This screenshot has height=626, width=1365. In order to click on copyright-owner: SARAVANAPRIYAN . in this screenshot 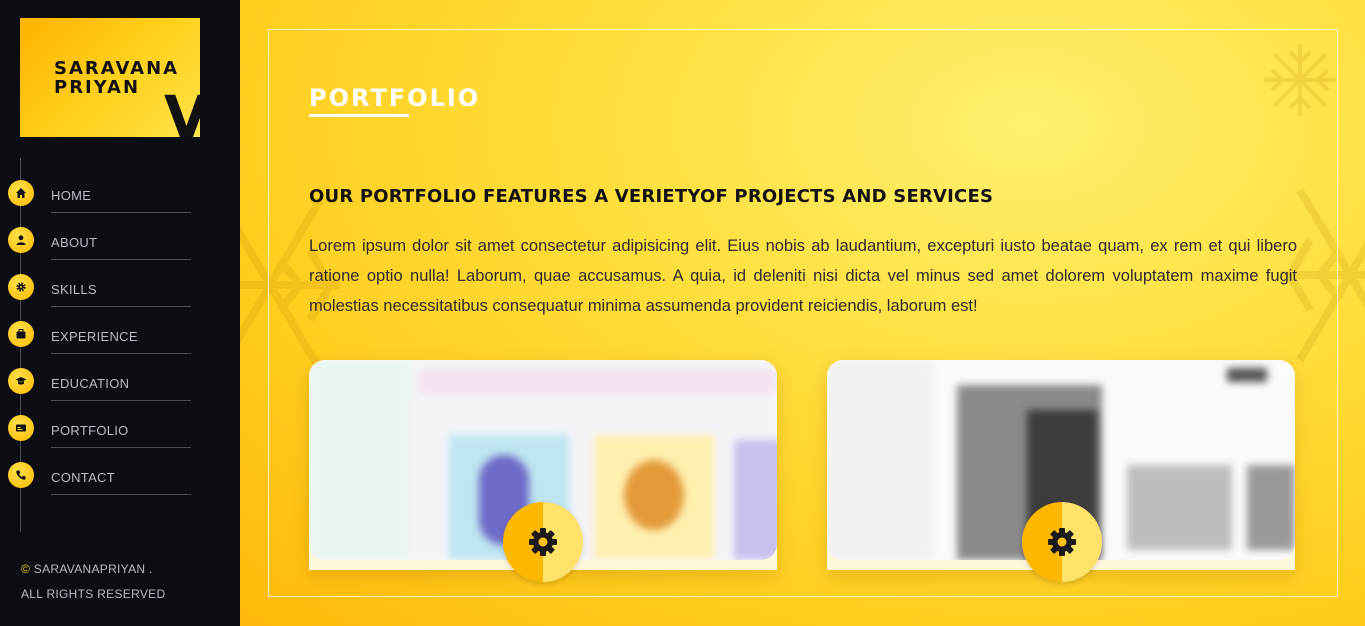, I will do `click(93, 569)`.